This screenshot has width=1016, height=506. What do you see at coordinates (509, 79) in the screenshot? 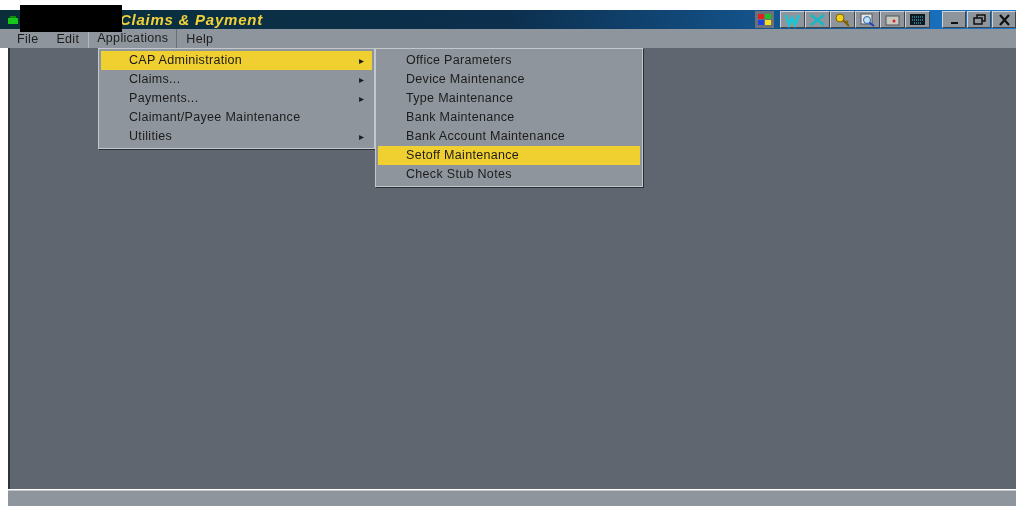
I see `menu-item: Device Maintenance` at bounding box center [509, 79].